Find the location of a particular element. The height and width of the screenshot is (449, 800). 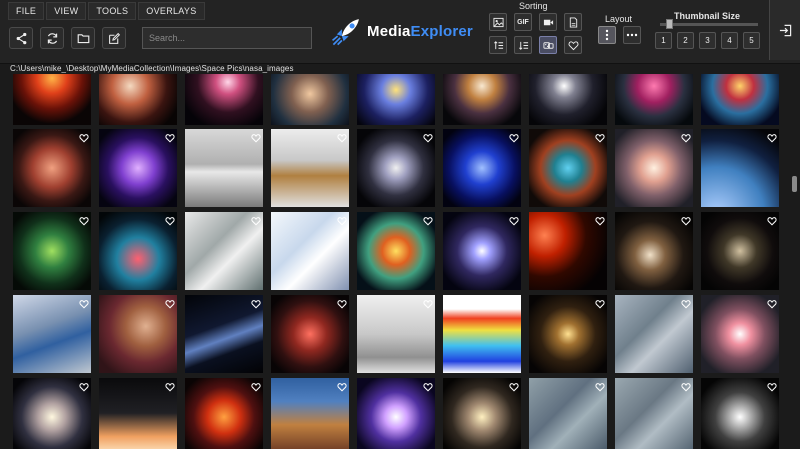

thumbnail-galaxy-spiral-edge is located at coordinates (396, 168).